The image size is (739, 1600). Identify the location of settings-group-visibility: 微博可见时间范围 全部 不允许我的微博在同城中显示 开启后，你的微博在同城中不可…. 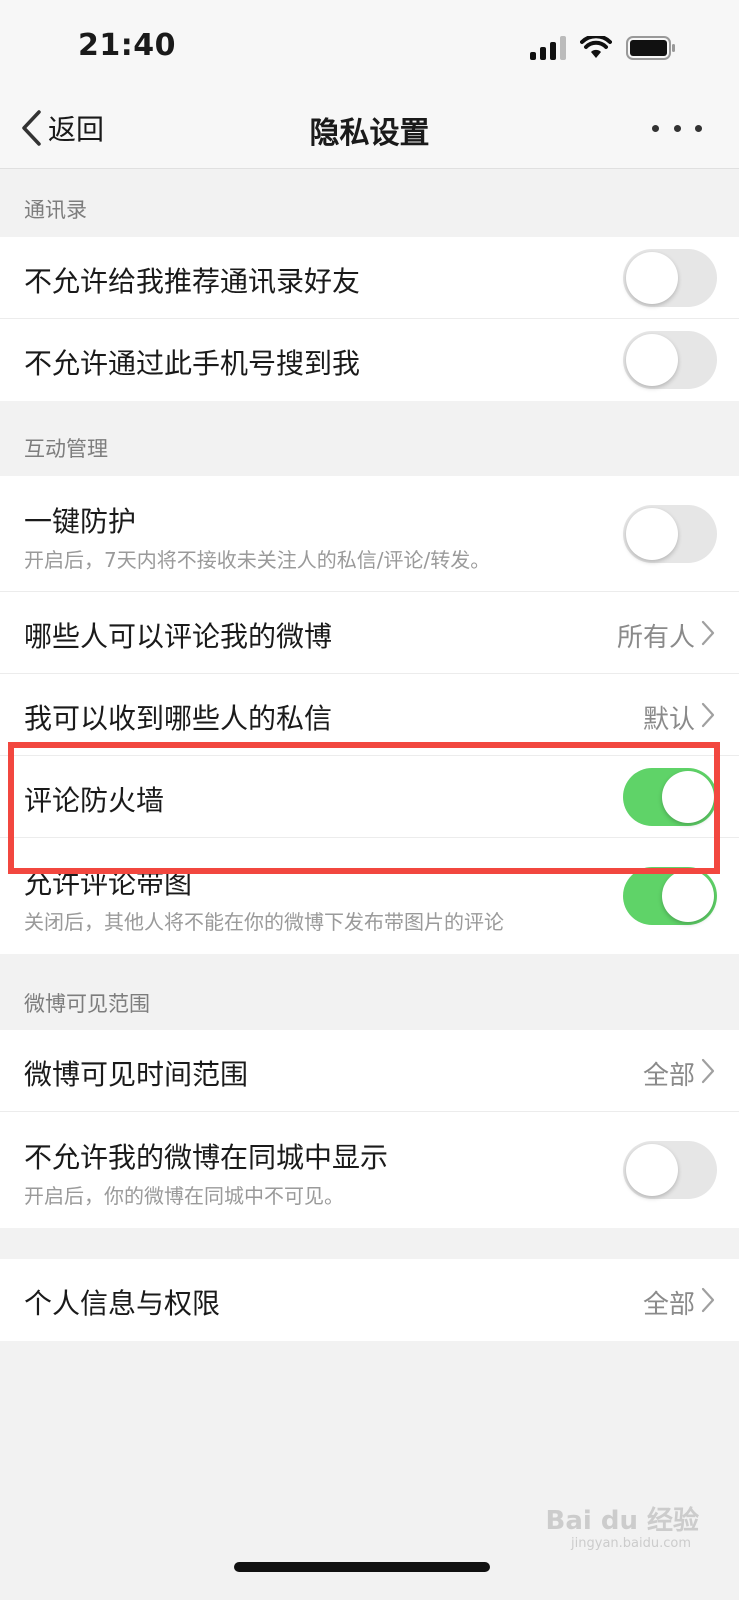
(369, 1129).